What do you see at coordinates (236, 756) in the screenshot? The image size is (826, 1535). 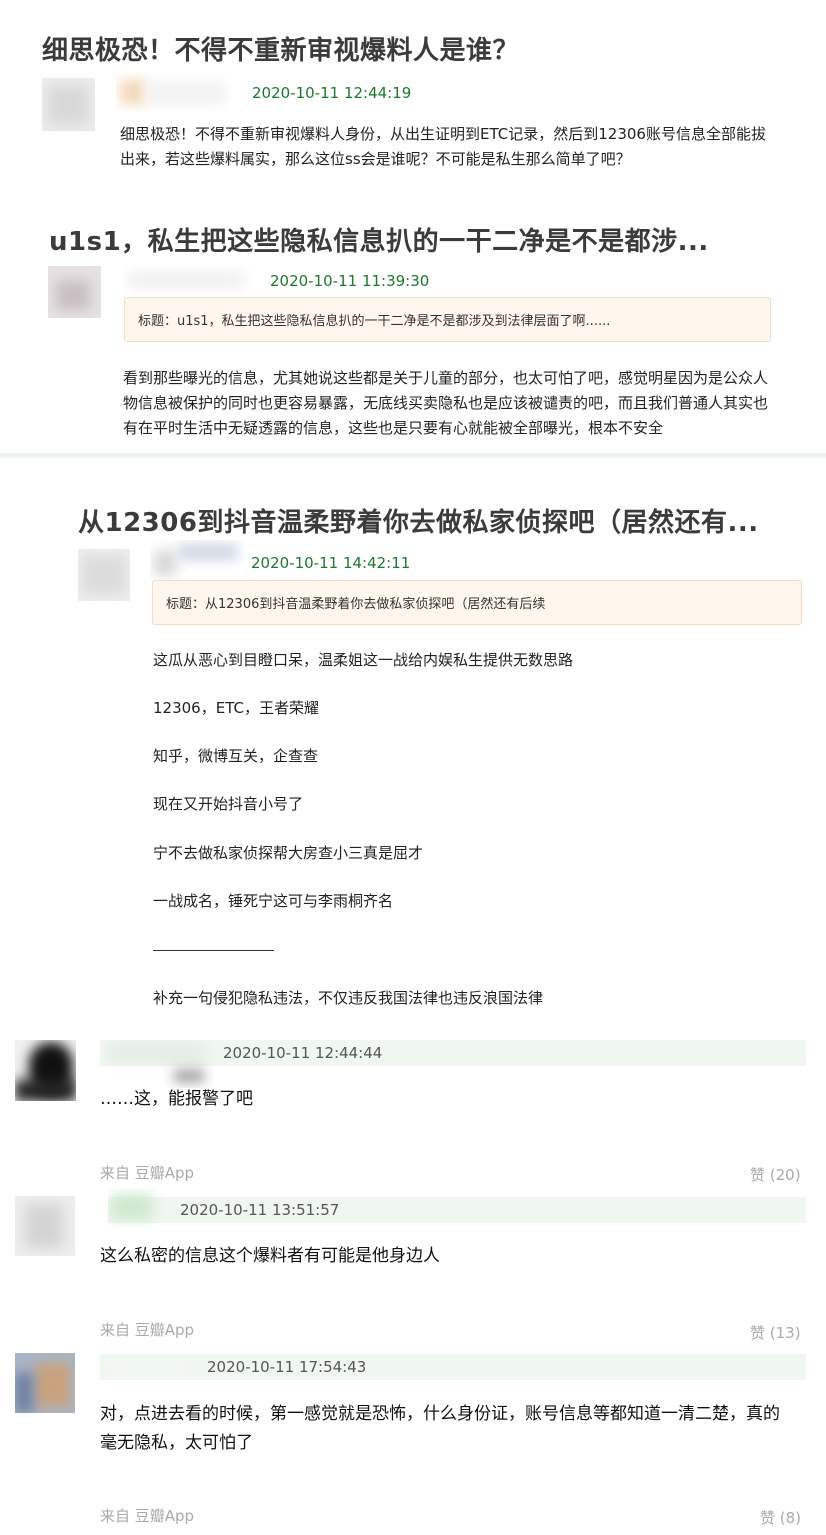 I see `post3-para: 知乎，微博互关，企查查` at bounding box center [236, 756].